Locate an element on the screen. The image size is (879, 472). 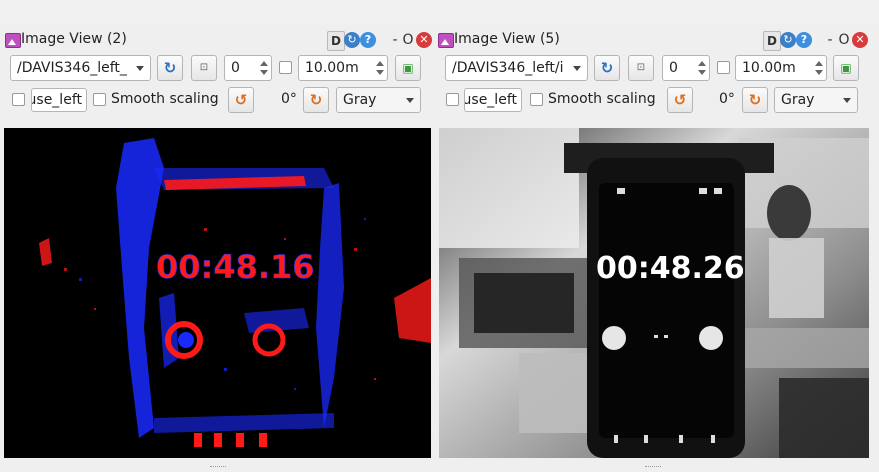
topic-select-value: /DAVIS346_left/i is located at coordinates (508, 68).